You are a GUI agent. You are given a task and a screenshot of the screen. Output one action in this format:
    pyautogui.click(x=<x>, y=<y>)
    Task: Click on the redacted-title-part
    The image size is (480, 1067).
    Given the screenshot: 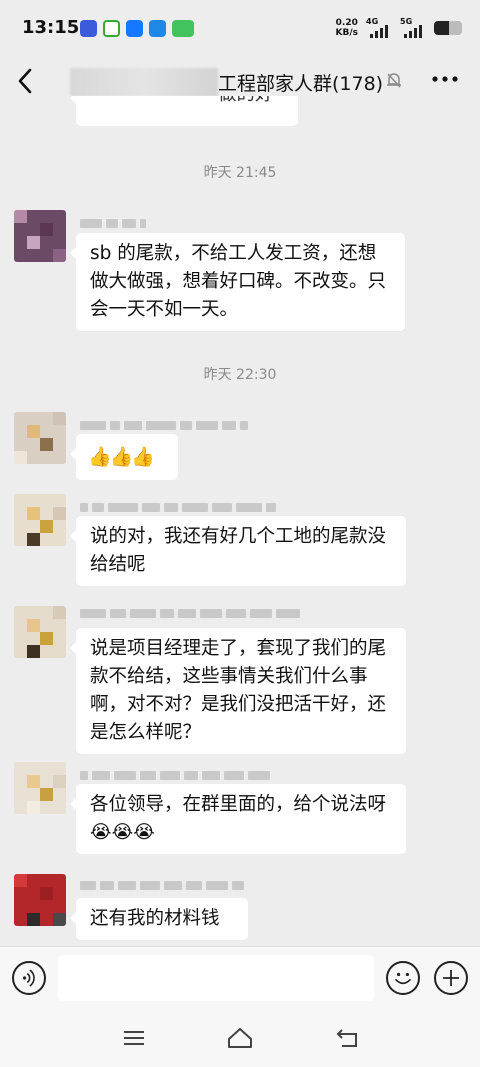 What is the action you would take?
    pyautogui.click(x=144, y=82)
    